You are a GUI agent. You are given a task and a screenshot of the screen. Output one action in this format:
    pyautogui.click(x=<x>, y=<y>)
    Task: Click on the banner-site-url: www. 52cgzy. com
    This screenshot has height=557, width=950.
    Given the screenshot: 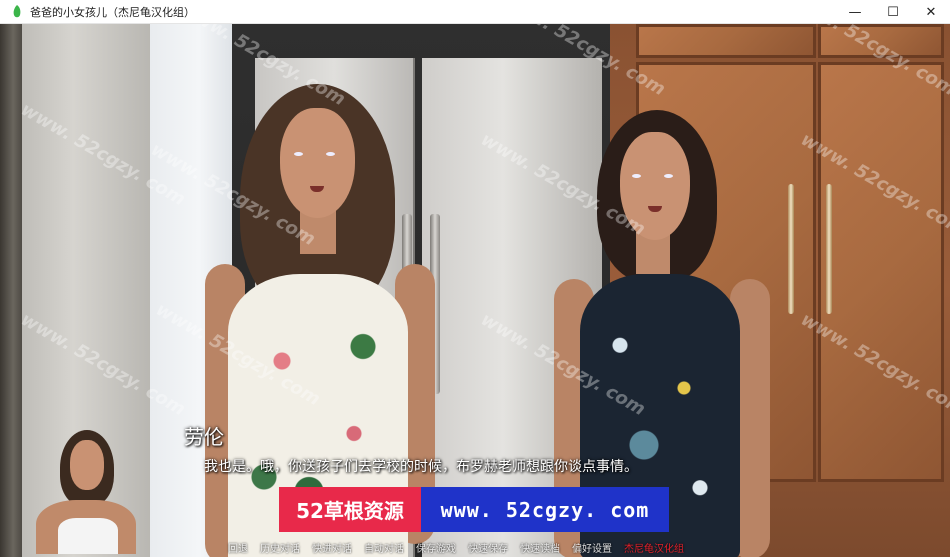 What is the action you would take?
    pyautogui.click(x=545, y=509)
    